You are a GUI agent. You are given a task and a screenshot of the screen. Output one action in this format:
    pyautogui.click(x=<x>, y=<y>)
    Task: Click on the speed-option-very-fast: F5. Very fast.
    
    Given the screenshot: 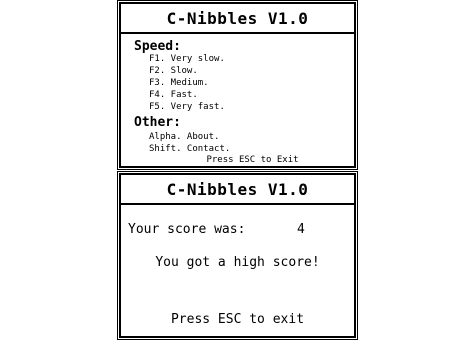 What is the action you would take?
    pyautogui.click(x=187, y=107)
    